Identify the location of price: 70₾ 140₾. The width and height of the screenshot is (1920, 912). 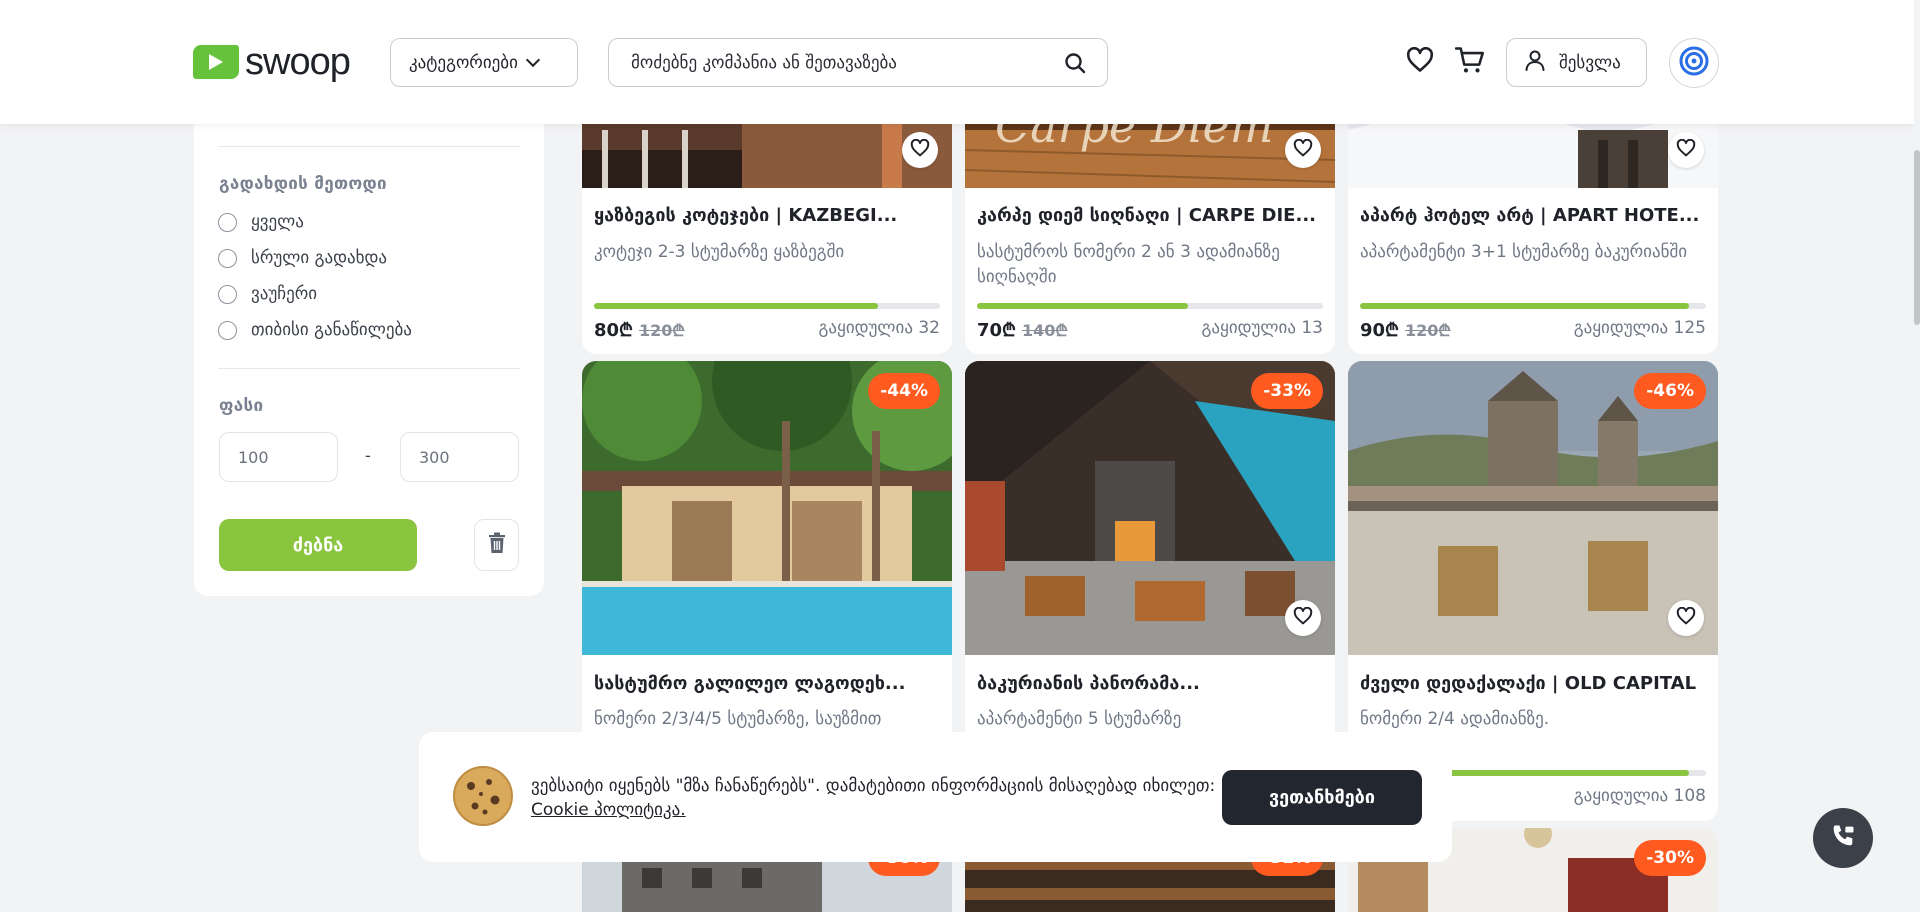
(1022, 330).